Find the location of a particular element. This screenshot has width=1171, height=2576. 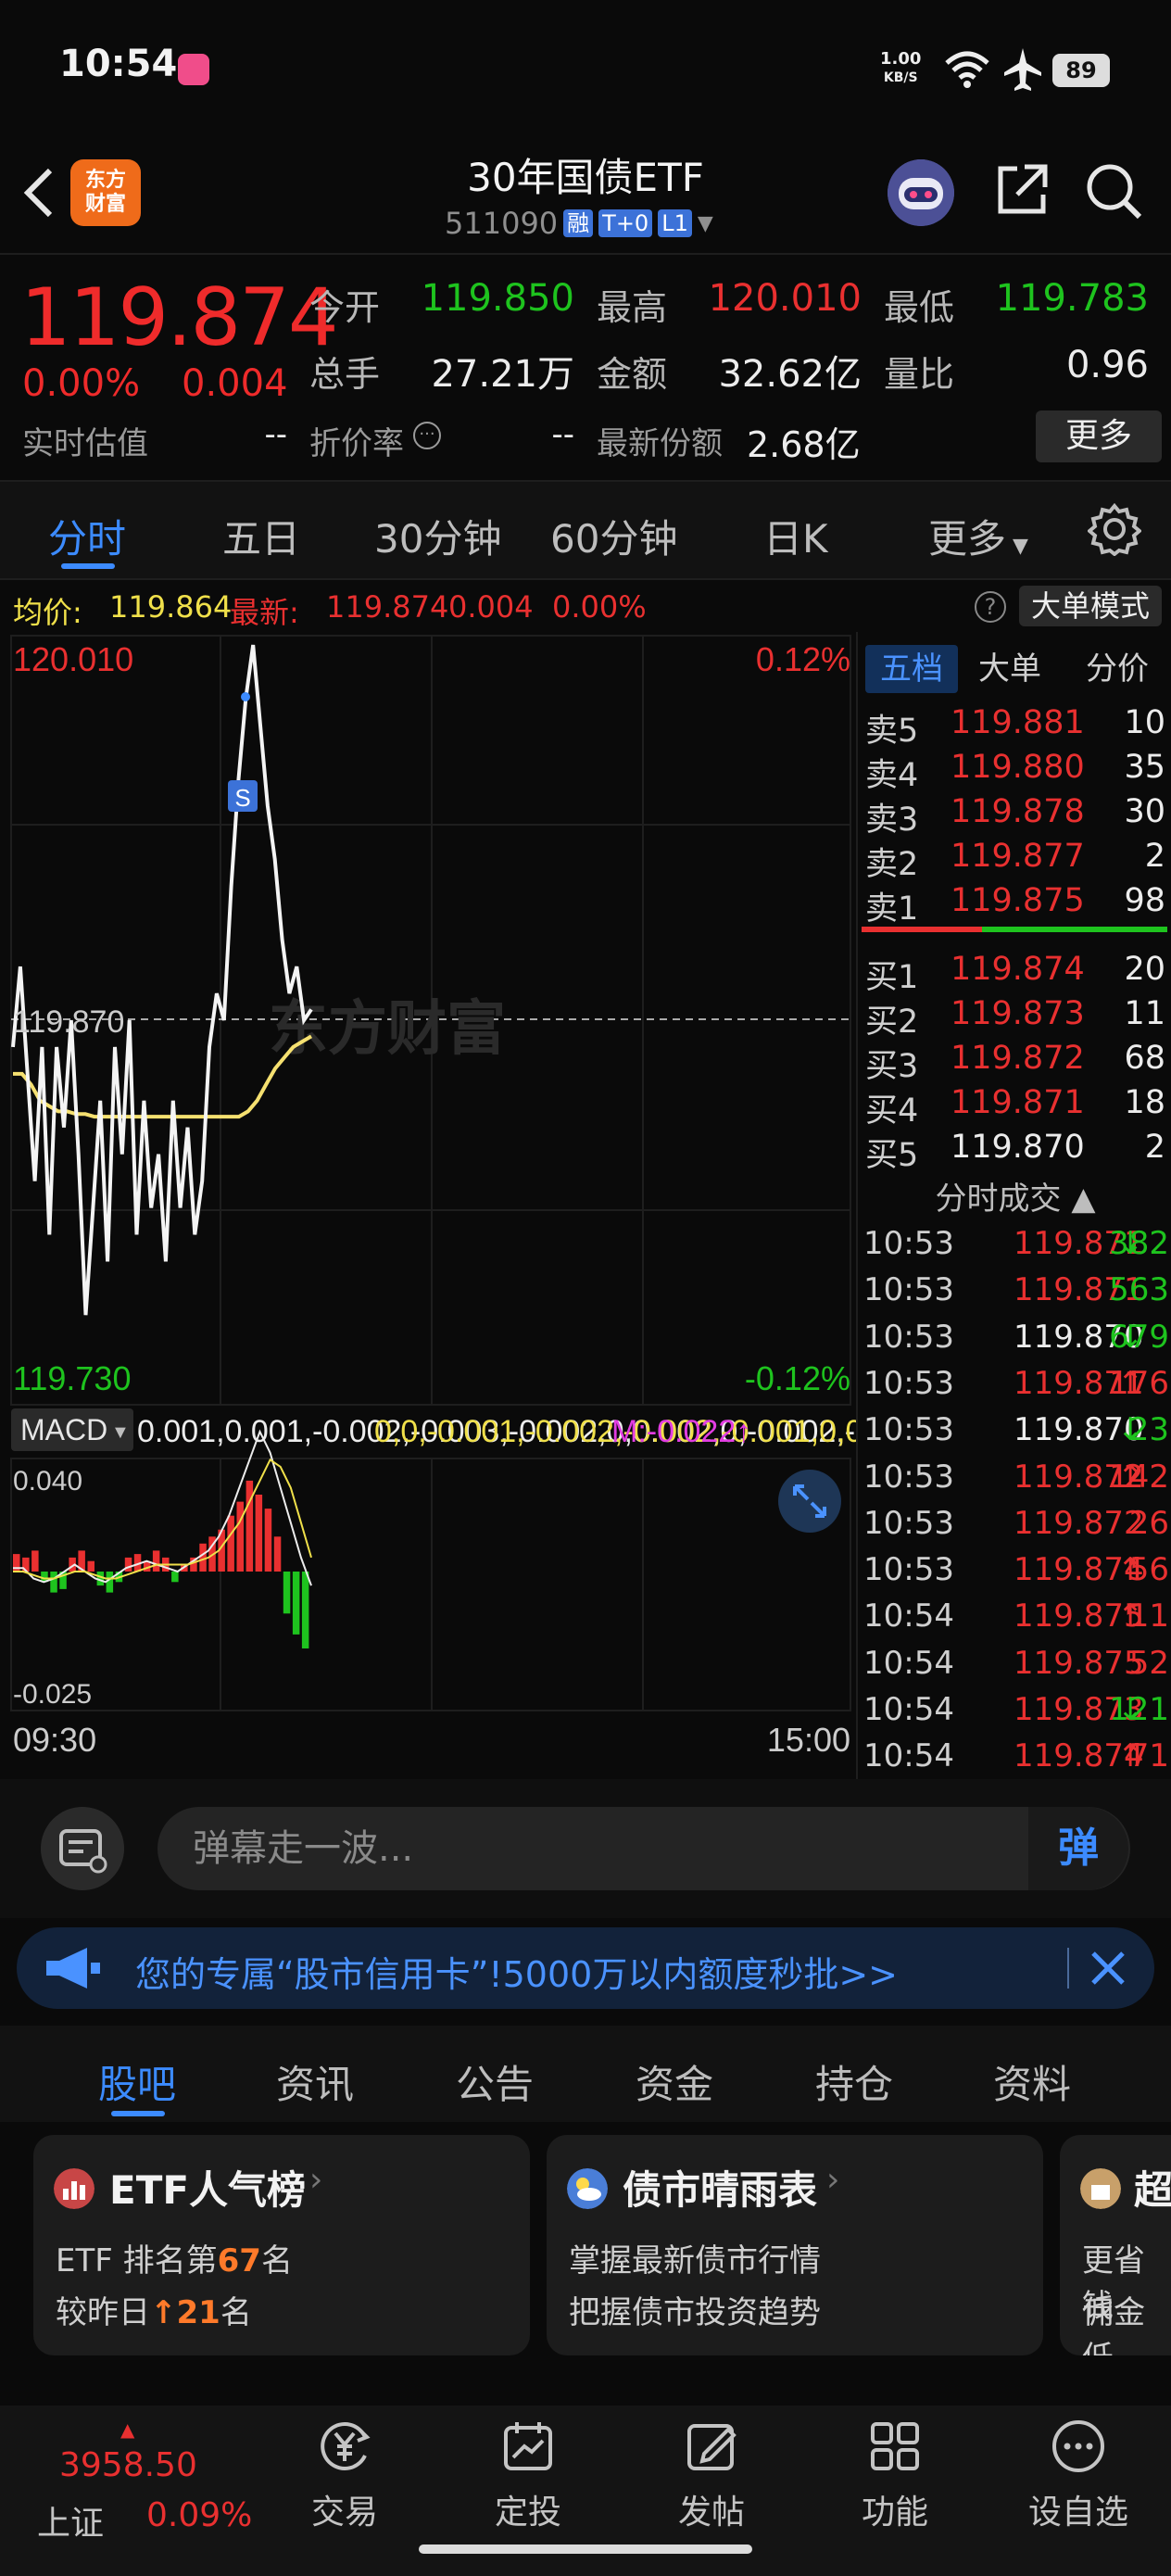

more-dots-icon: ··· is located at coordinates (427, 436).